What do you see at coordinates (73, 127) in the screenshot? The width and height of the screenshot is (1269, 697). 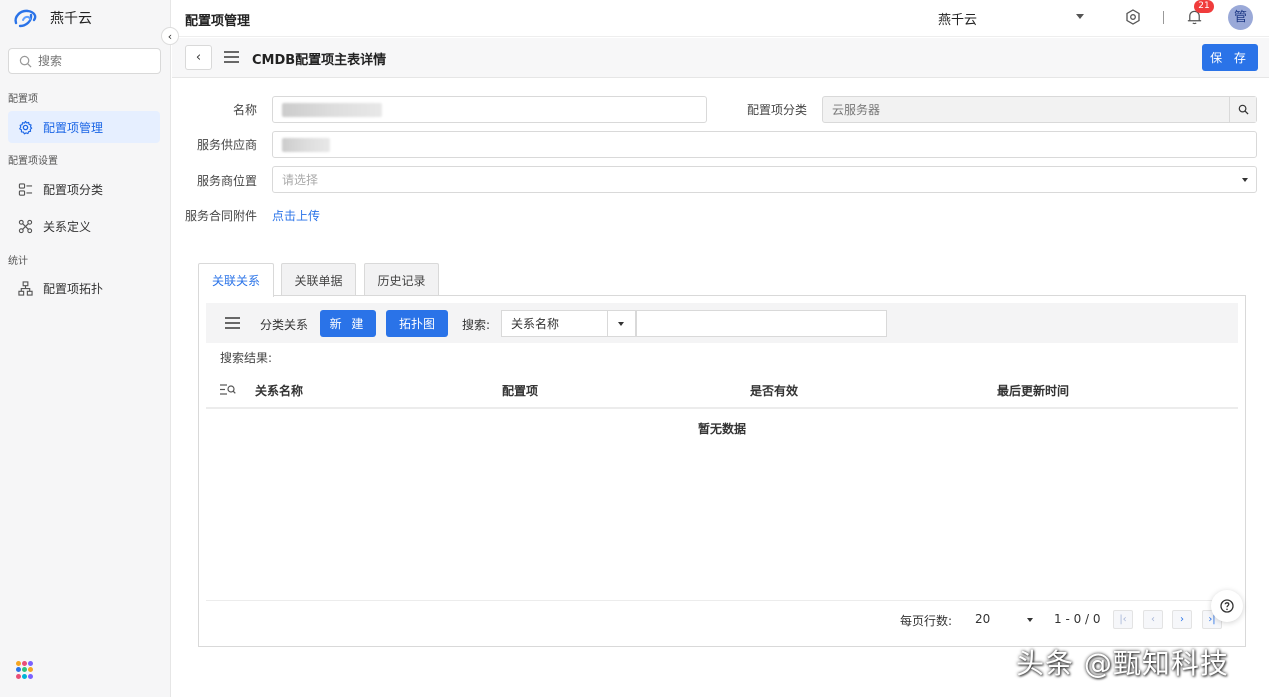 I see `sidebar-item-label: 配置项管理` at bounding box center [73, 127].